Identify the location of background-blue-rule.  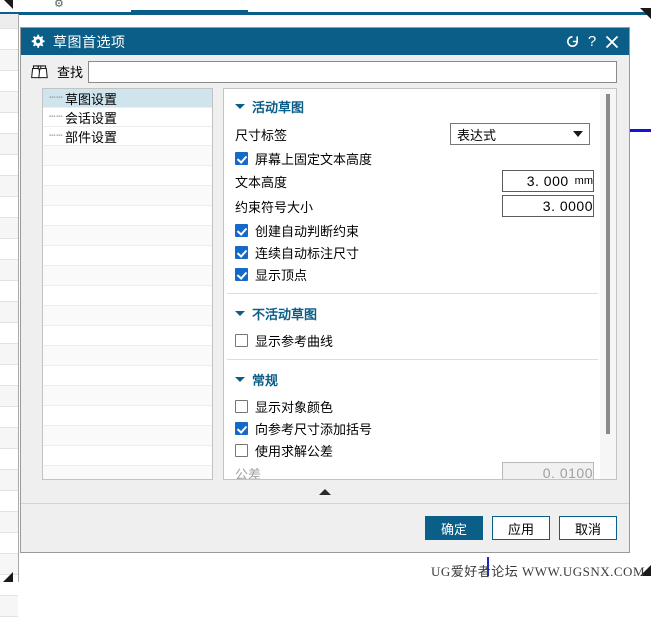
(639, 130).